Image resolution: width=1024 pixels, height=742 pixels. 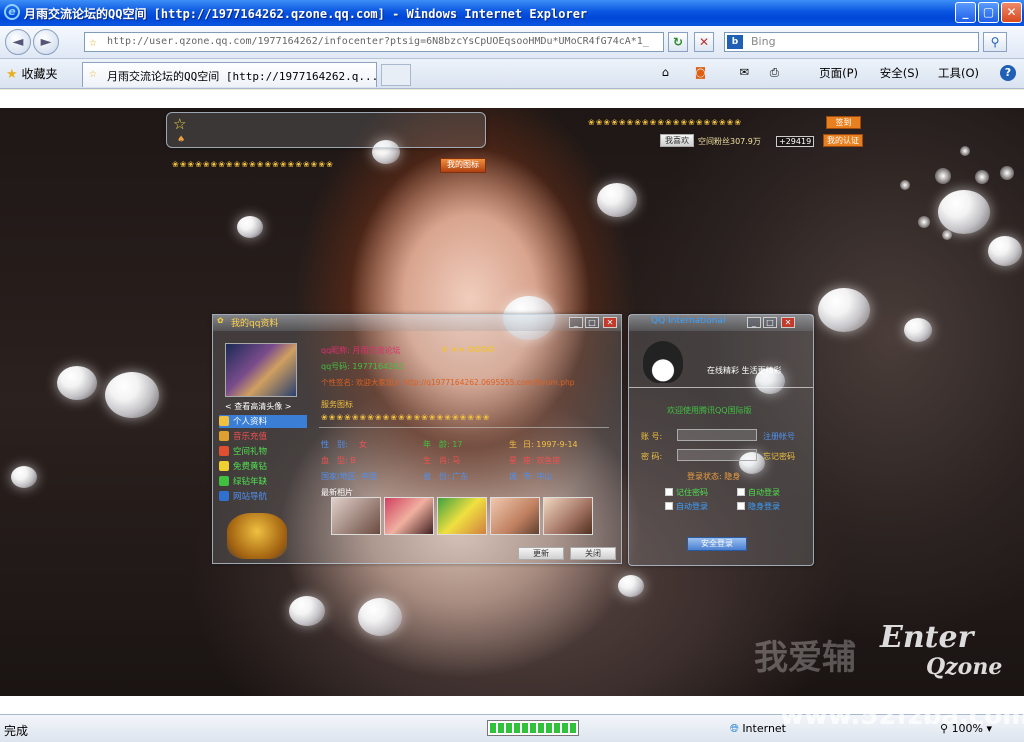 I want to click on security-zone: 🌐︎ Internet, so click(x=758, y=729).